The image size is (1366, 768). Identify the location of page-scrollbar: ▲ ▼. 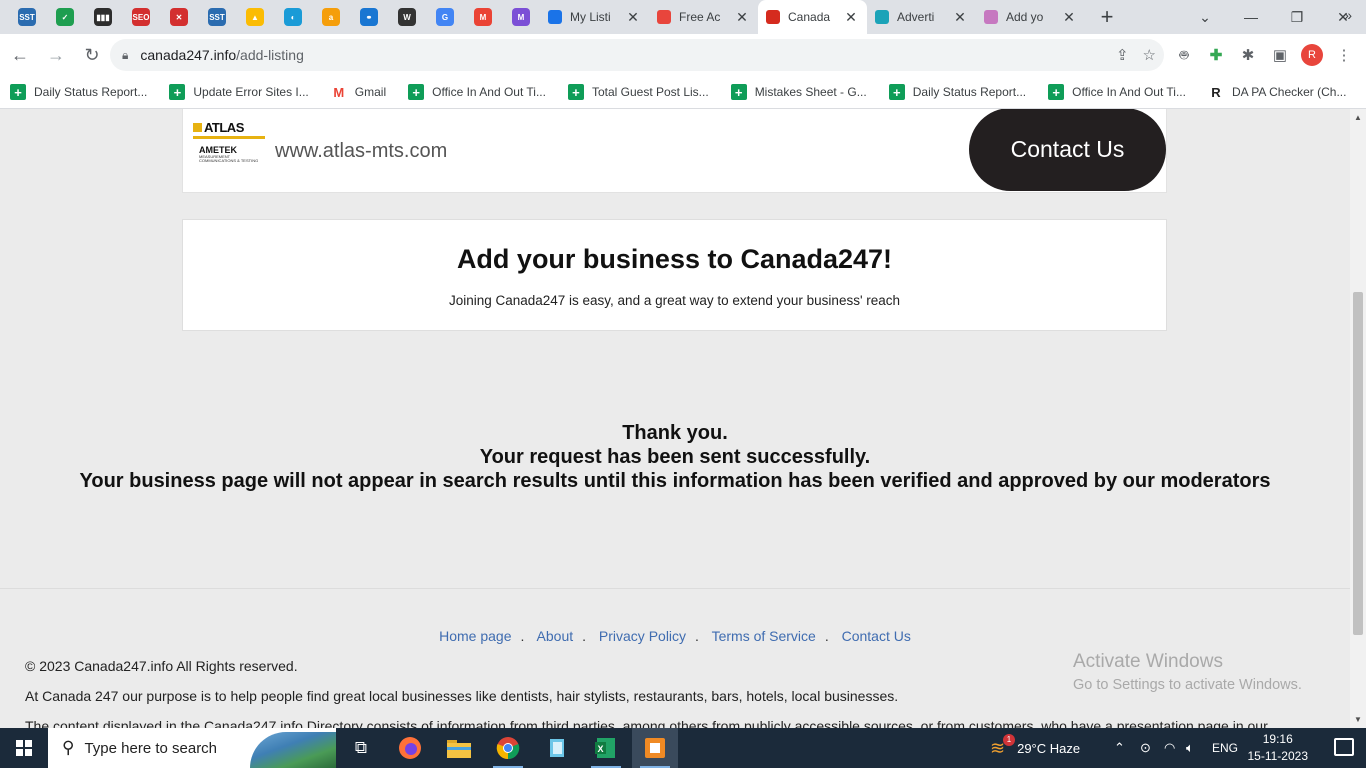
(1358, 418).